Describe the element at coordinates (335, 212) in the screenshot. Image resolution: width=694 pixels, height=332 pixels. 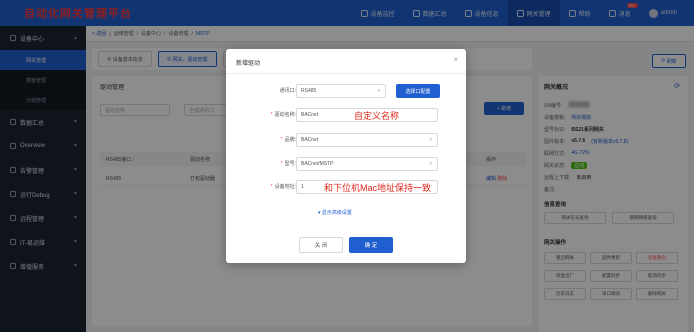
I see `advanced-settings-link: ▾ 显示高级设置` at that location.